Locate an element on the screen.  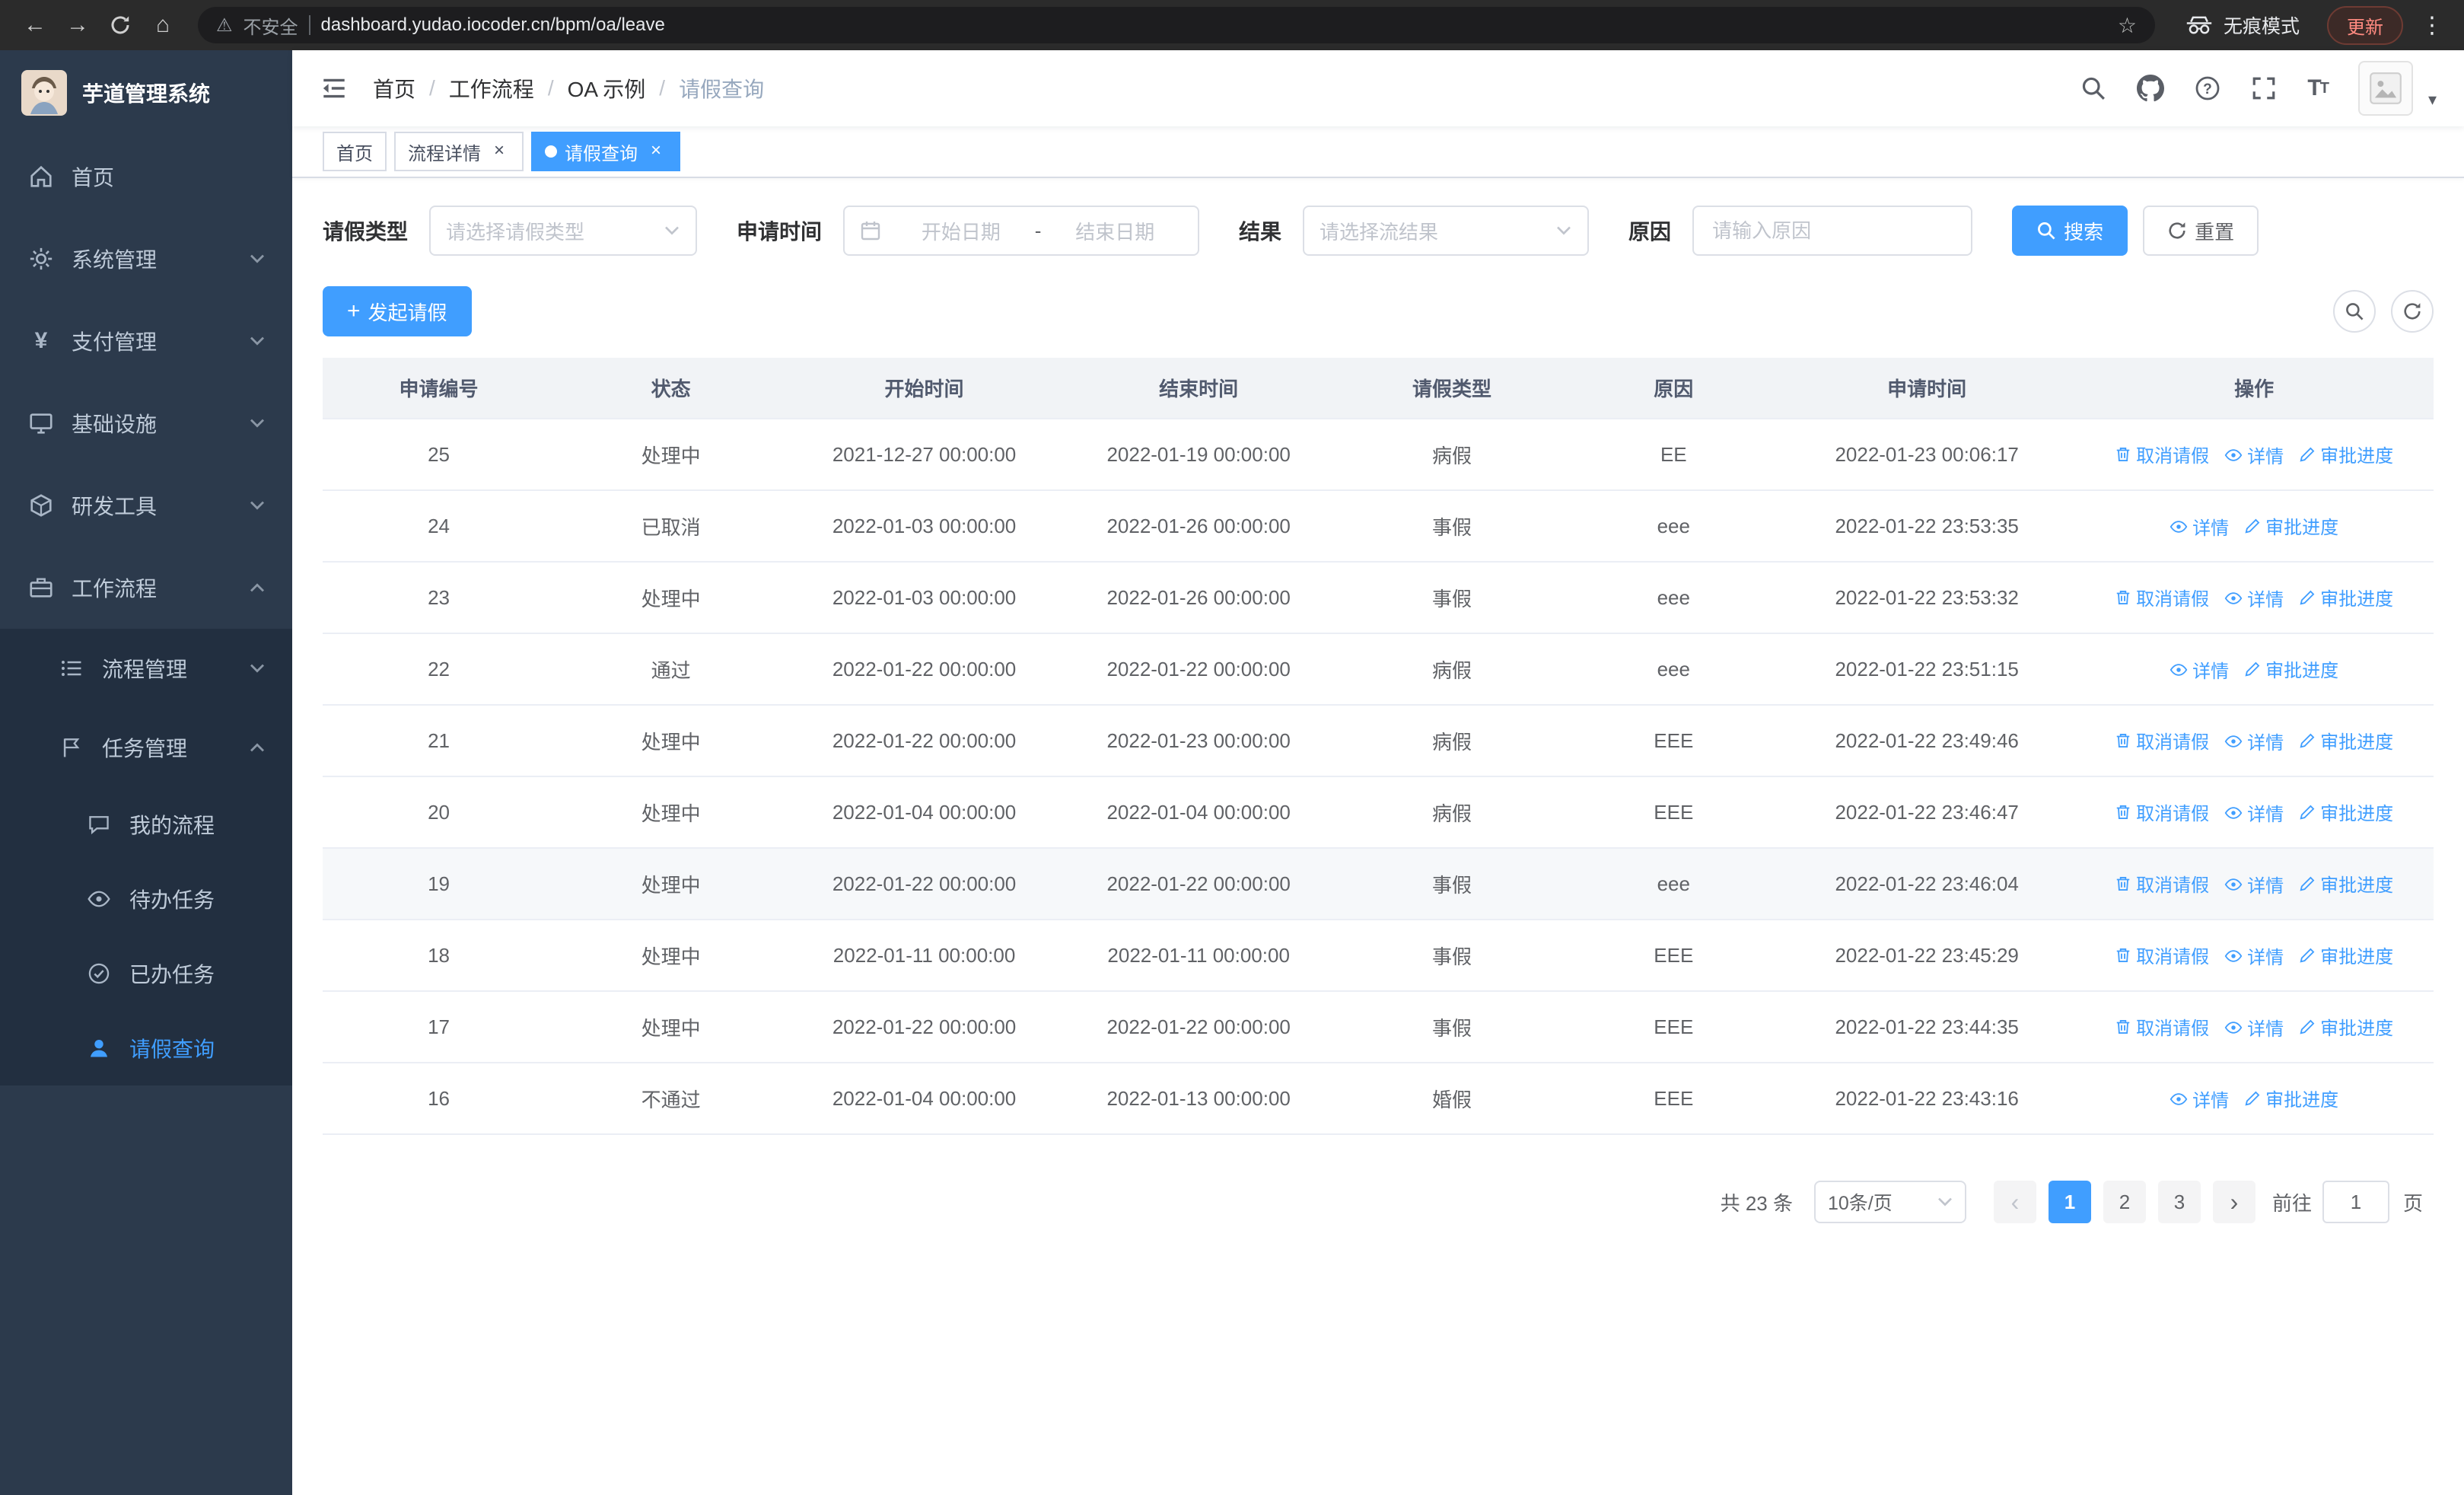
github-icon is located at coordinates (2151, 89).